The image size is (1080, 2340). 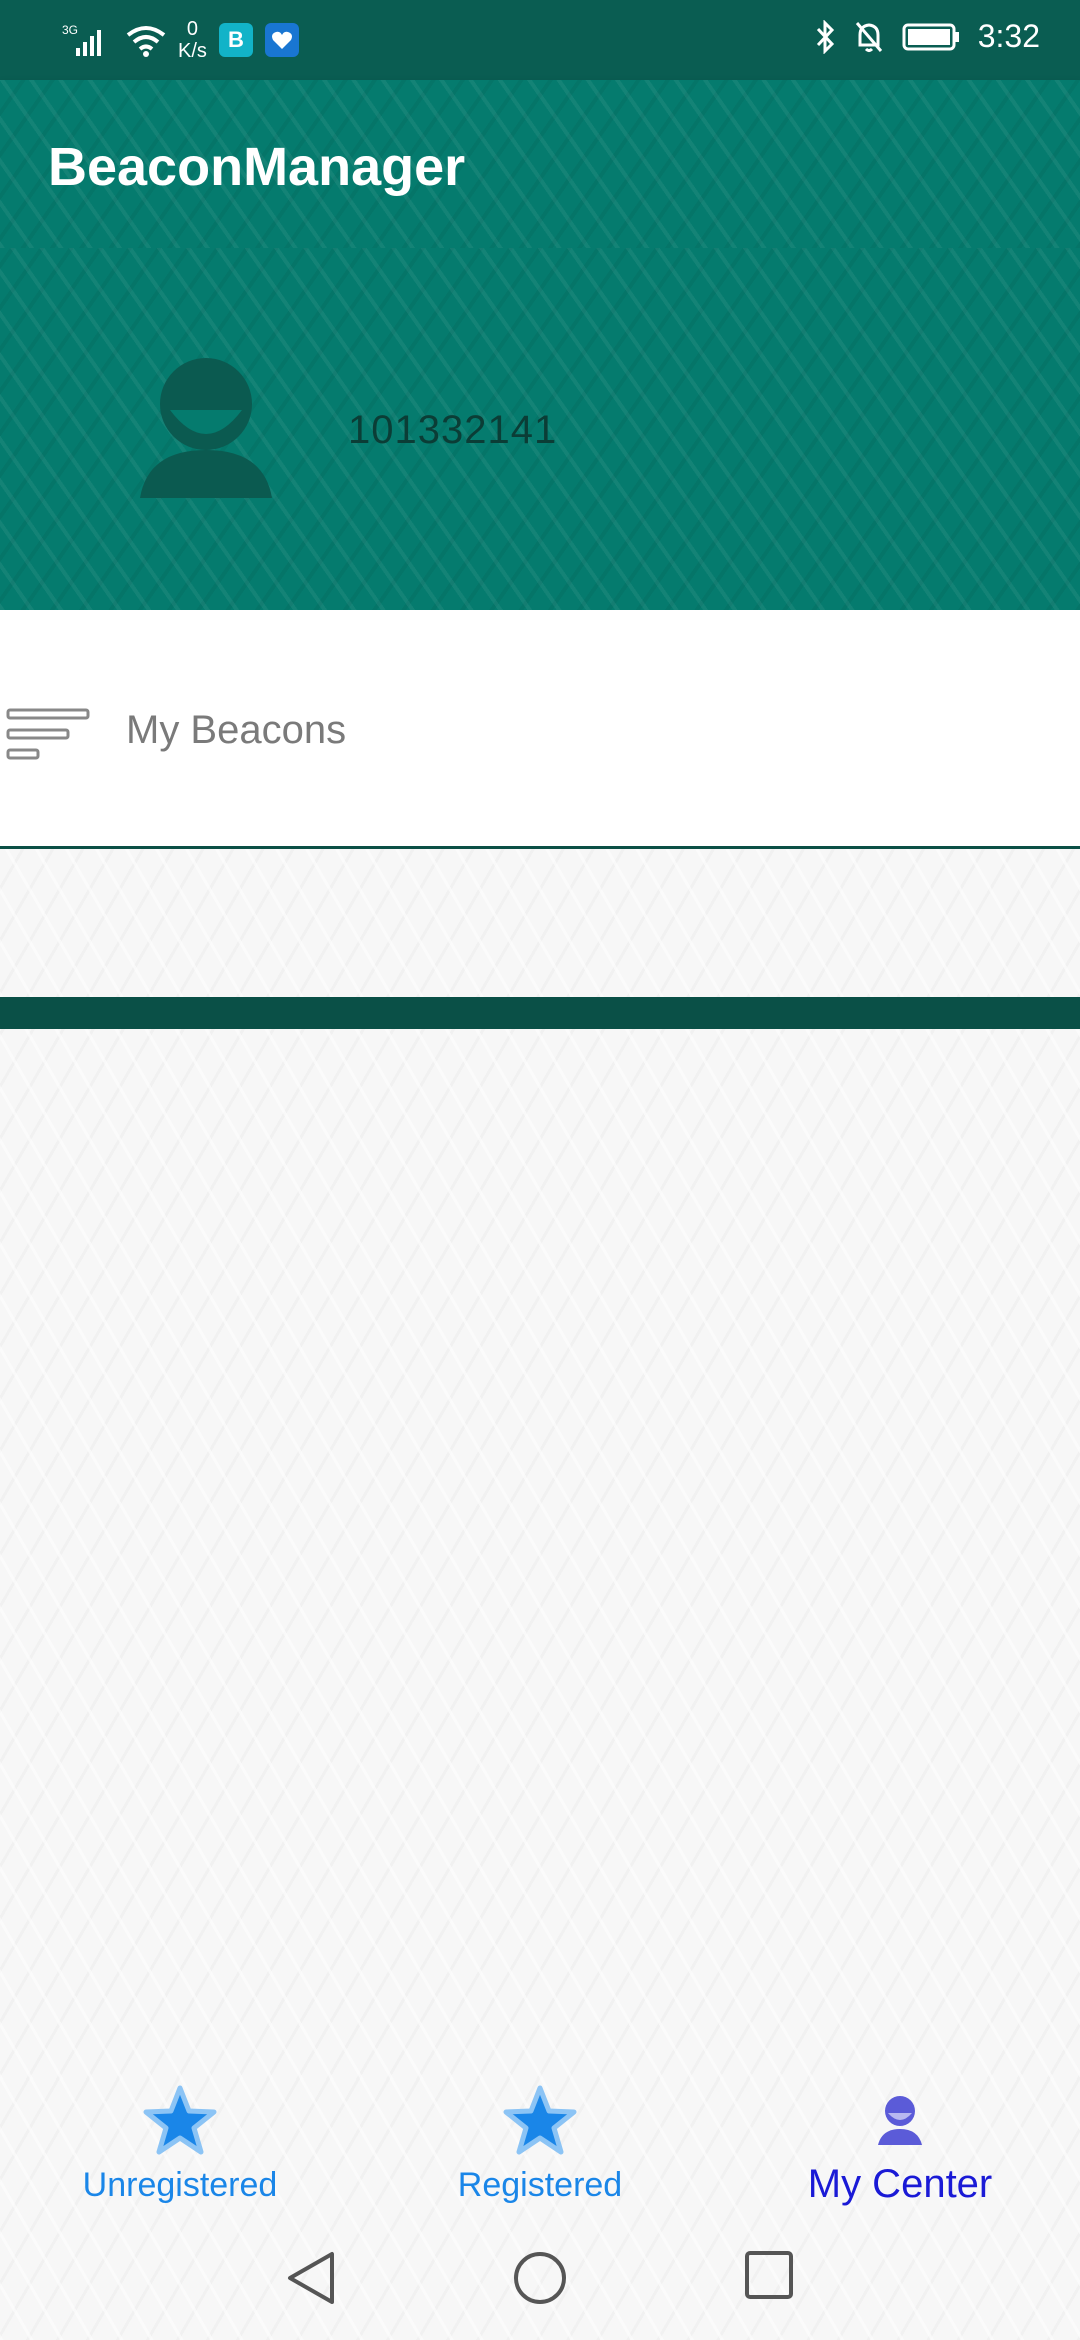 I want to click on speed-value: 0, so click(x=192, y=29).